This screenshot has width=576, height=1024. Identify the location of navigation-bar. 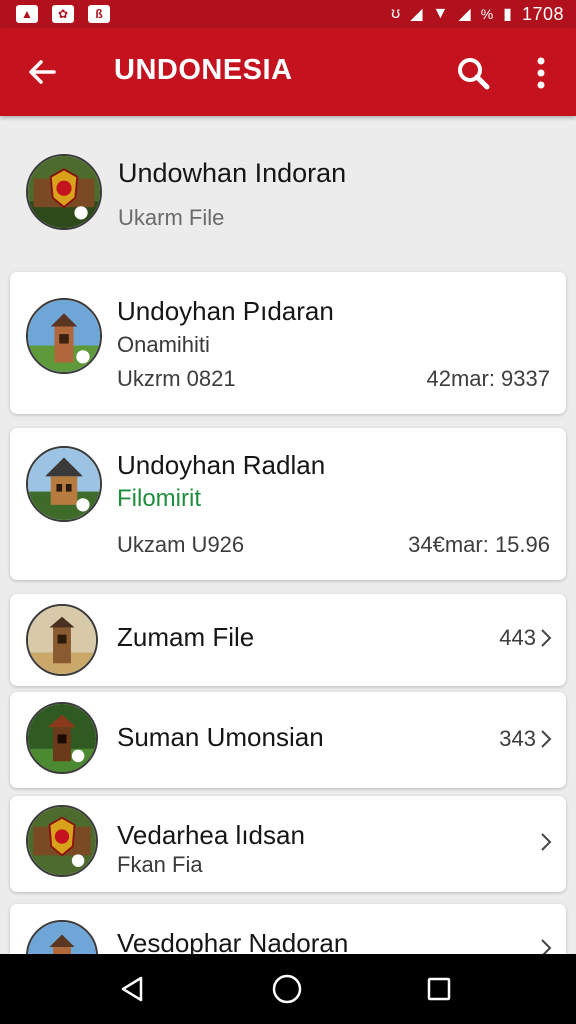
(288, 989).